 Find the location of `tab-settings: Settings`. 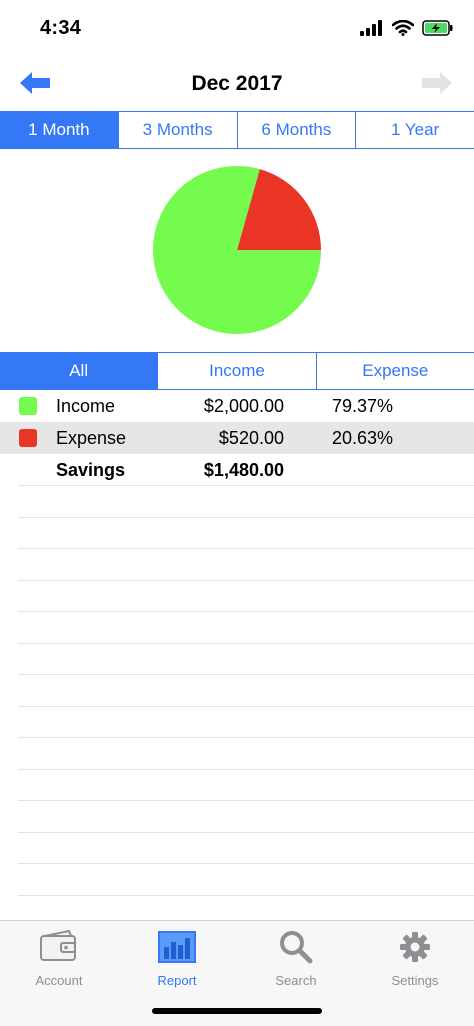

tab-settings: Settings is located at coordinates (415, 958).